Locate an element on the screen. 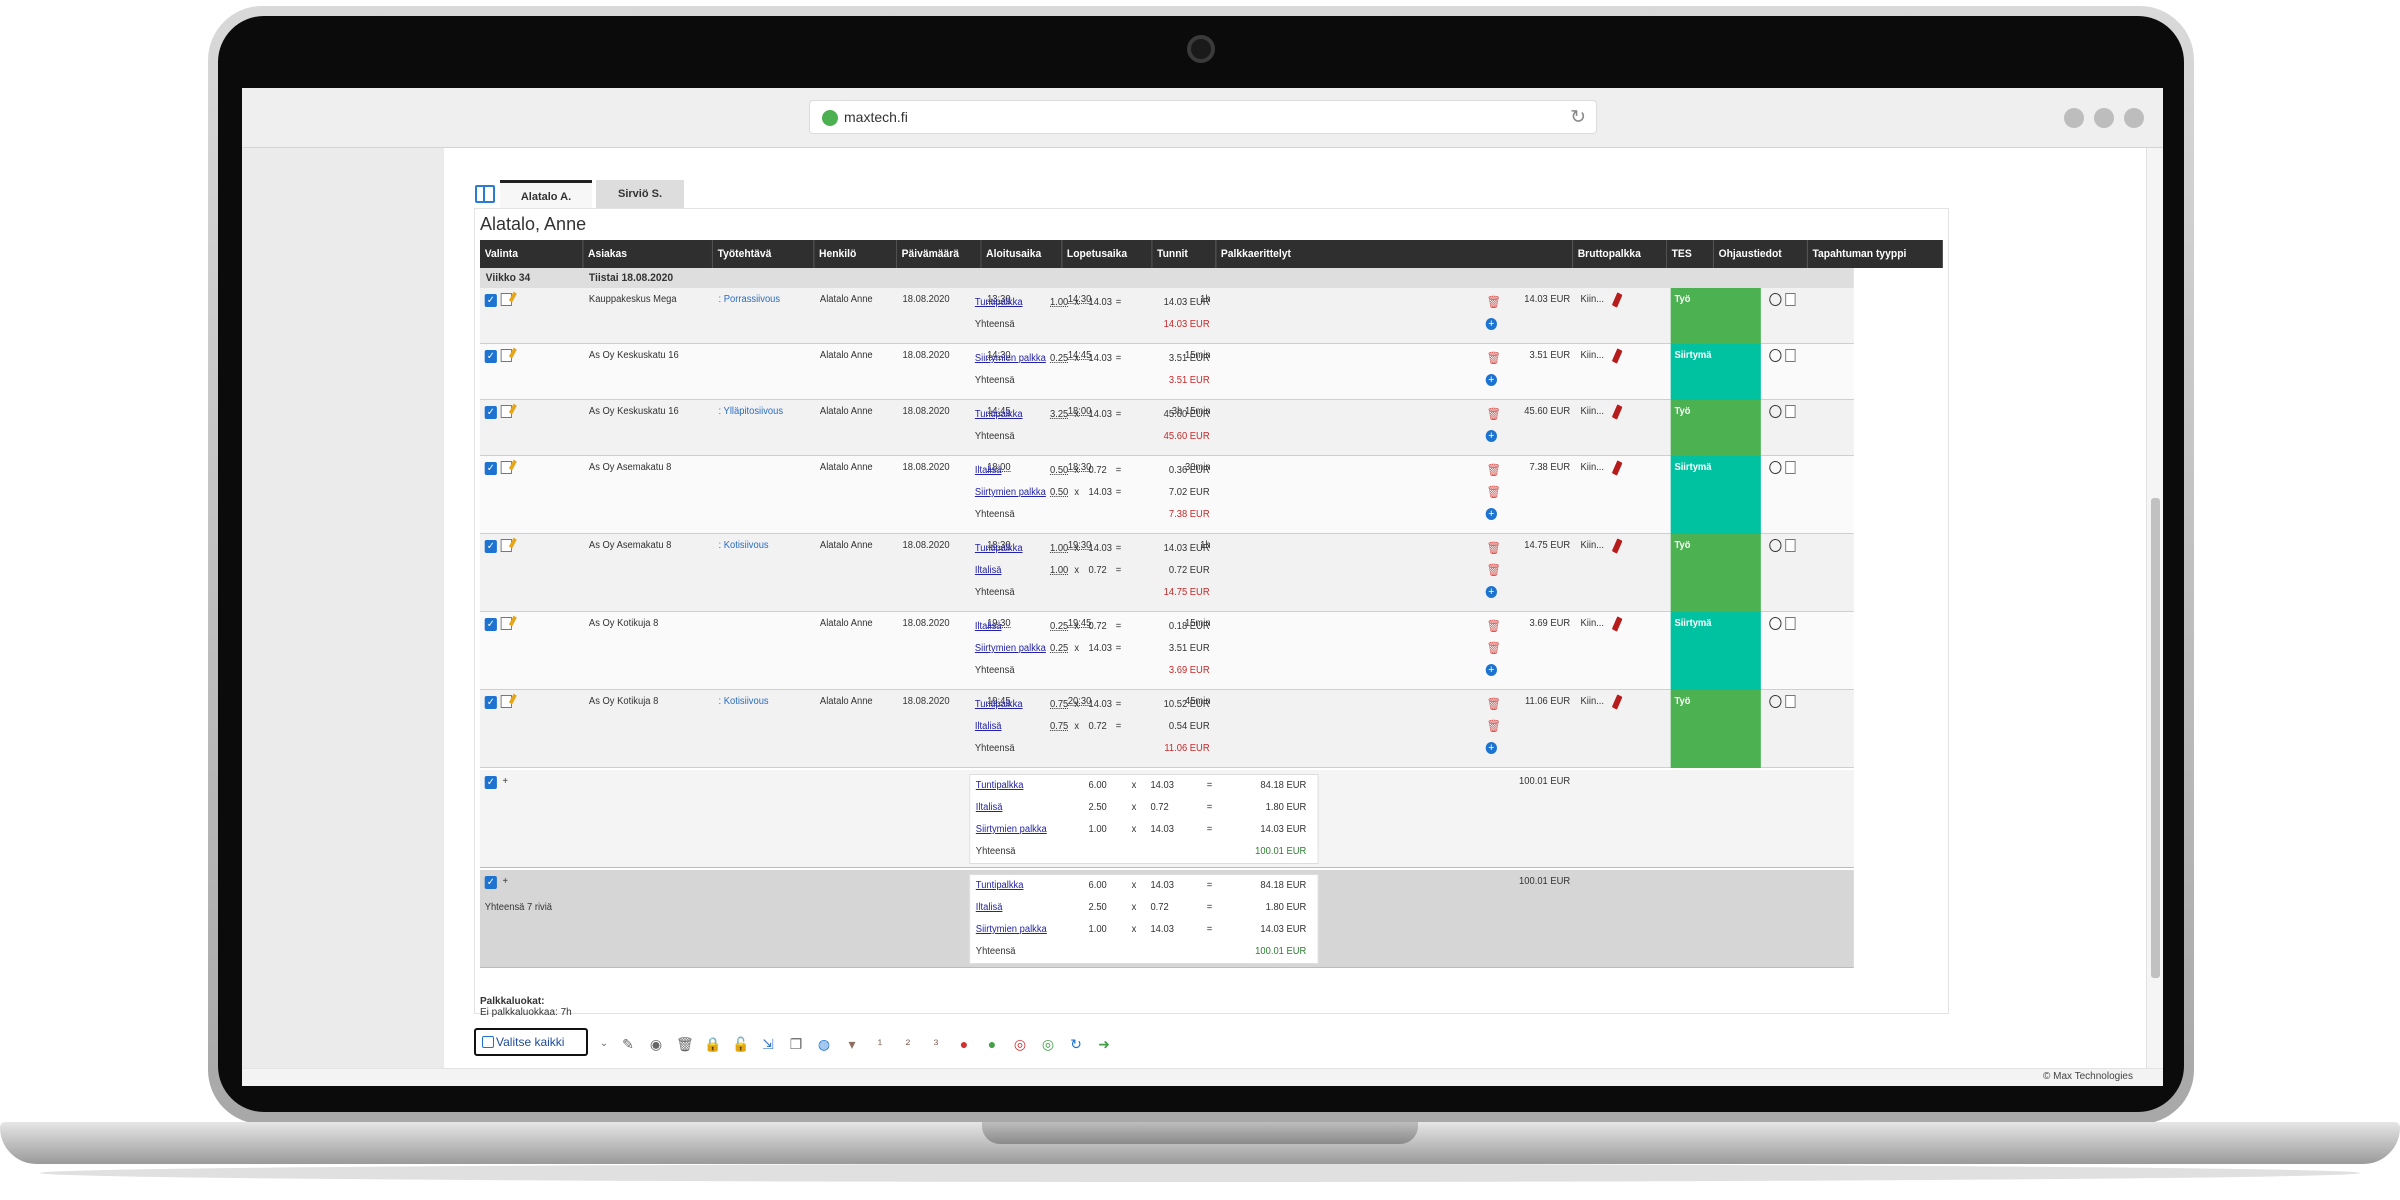 The image size is (2400, 1200). vertical-scrollbar is located at coordinates (2154, 608).